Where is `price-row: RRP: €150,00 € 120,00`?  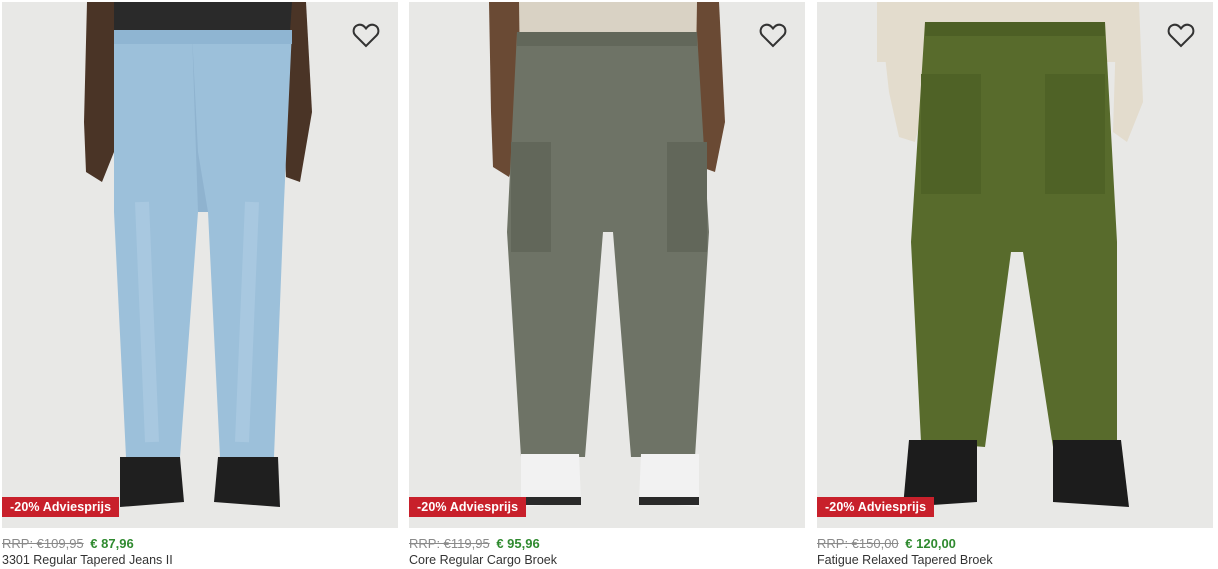 price-row: RRP: €150,00 € 120,00 is located at coordinates (886, 544).